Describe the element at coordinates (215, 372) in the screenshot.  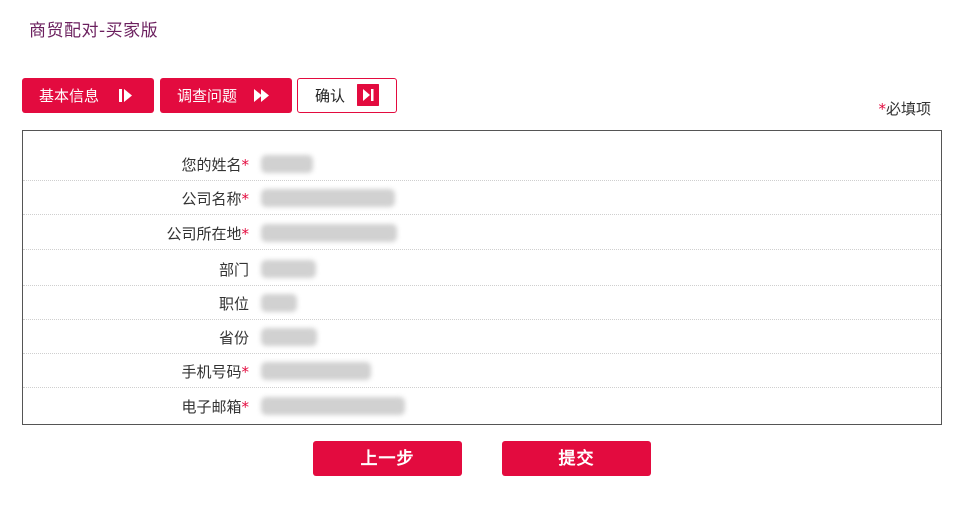
I see `field-label: 手机号码*` at that location.